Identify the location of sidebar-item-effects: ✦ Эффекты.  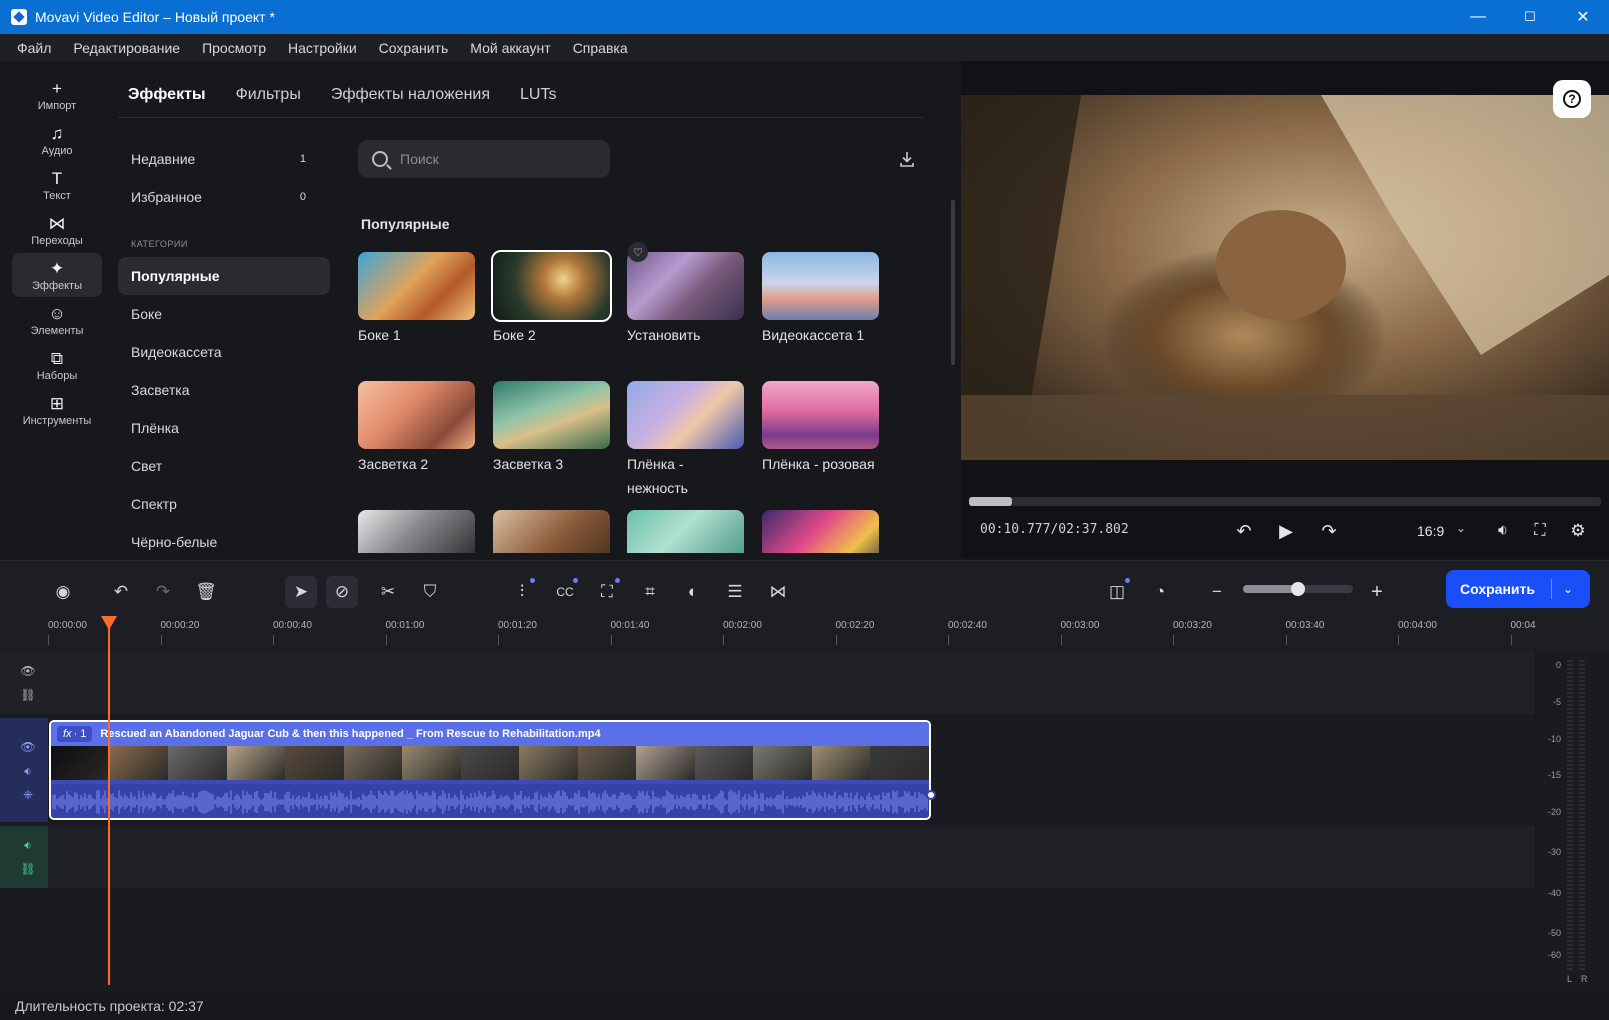
(57, 275).